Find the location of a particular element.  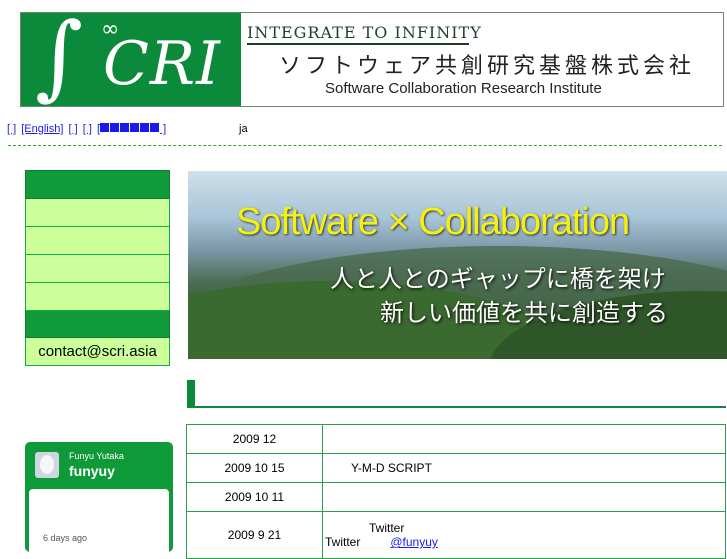

divider is located at coordinates (365, 145).